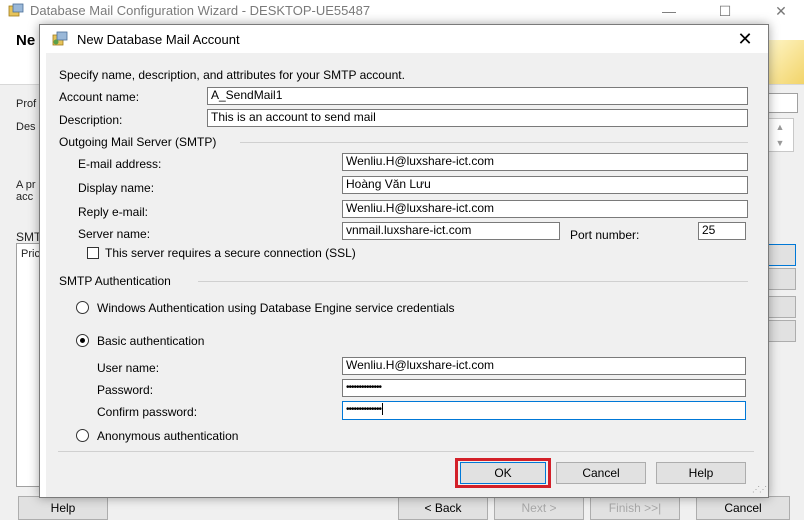 The image size is (804, 520). Describe the element at coordinates (781, 307) in the screenshot. I see `move-up-button` at that location.